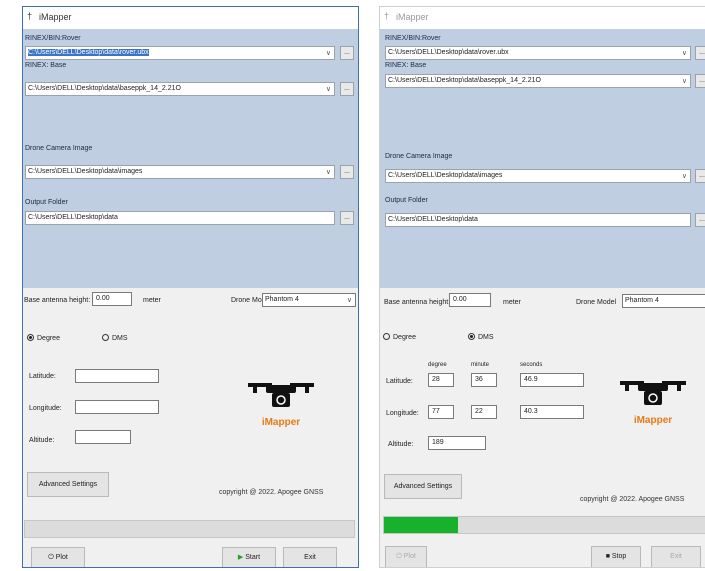  I want to click on longitude-seconds-input: 40.3, so click(552, 412).